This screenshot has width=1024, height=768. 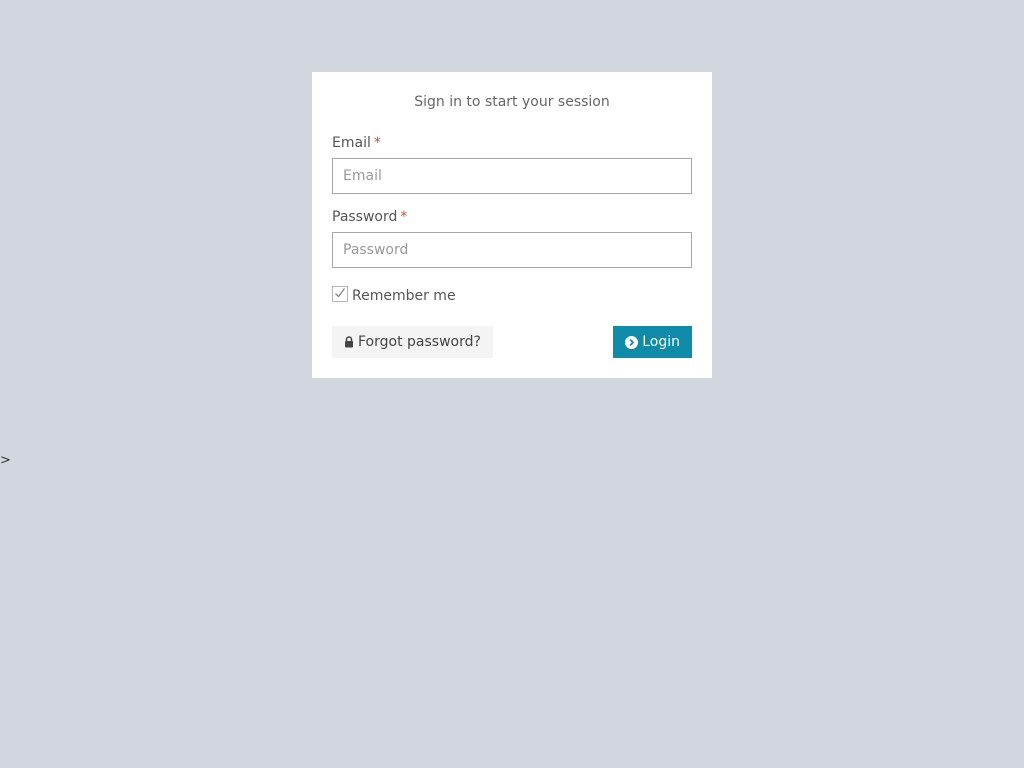 What do you see at coordinates (349, 342) in the screenshot?
I see `lock-icon` at bounding box center [349, 342].